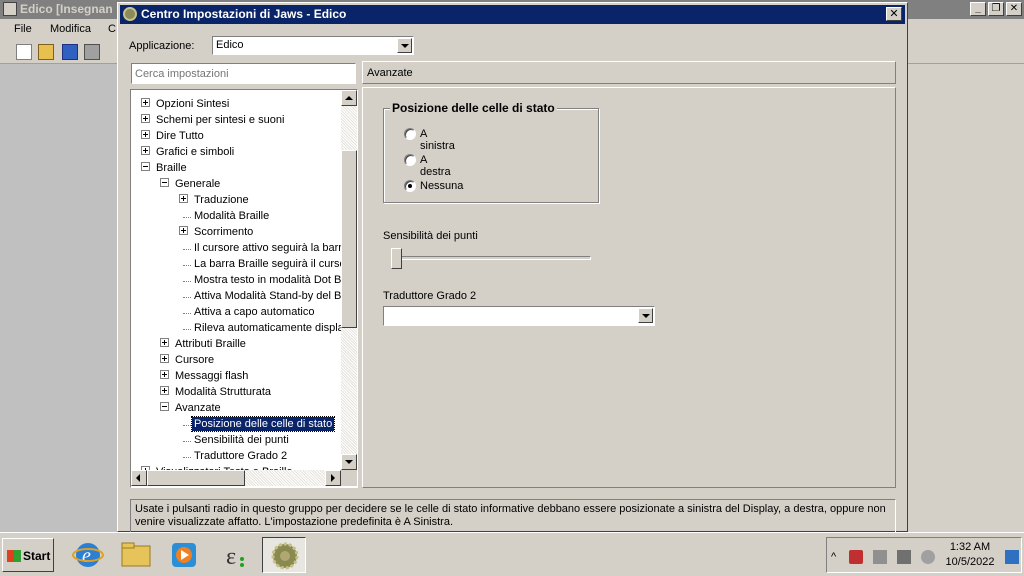 This screenshot has width=1024, height=576. What do you see at coordinates (46, 52) in the screenshot?
I see `open-folder-icon` at bounding box center [46, 52].